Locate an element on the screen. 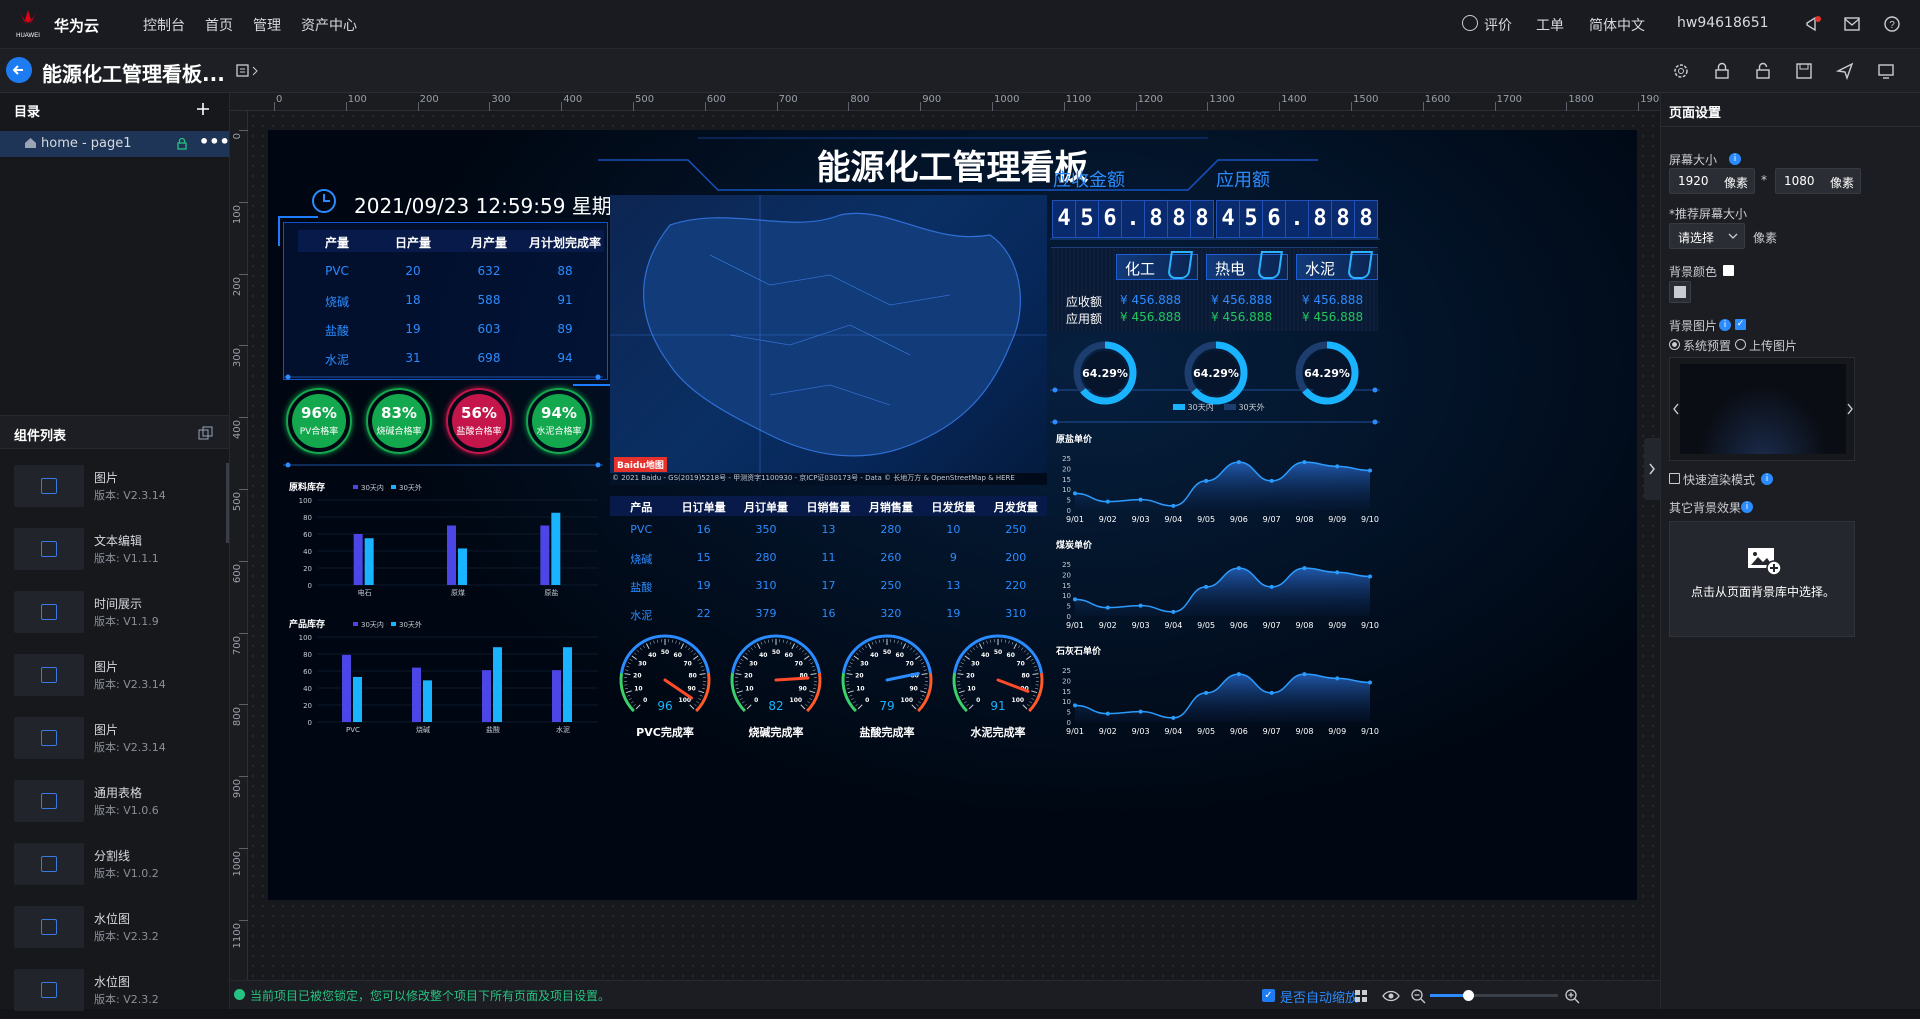  grid-icon is located at coordinates (1361, 996).